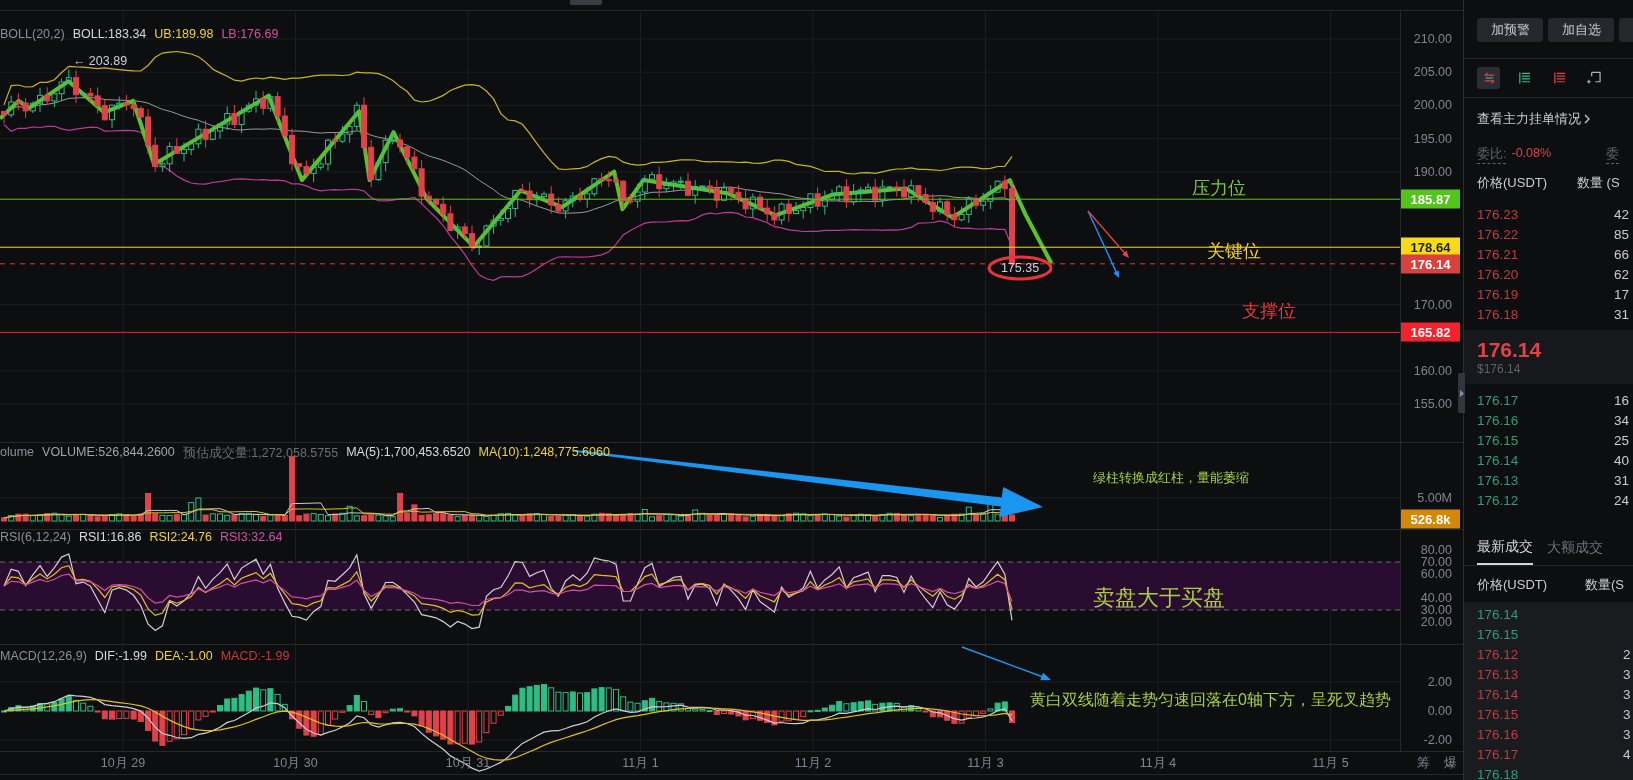 The image size is (1633, 780). I want to click on indicator-name: BOLL(20,2), so click(32, 34).